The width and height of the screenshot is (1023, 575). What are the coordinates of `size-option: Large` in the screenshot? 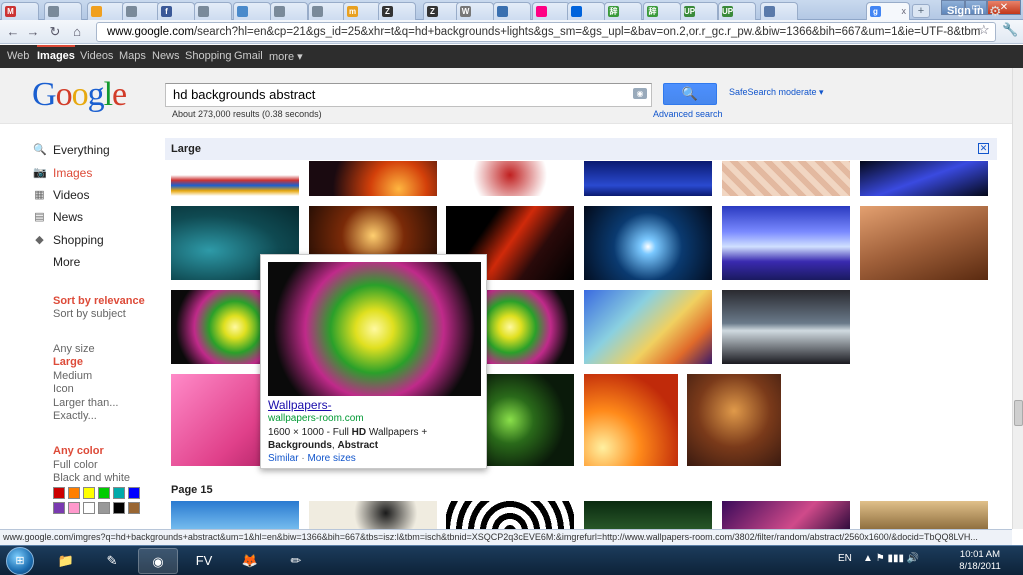 It's located at (68, 362).